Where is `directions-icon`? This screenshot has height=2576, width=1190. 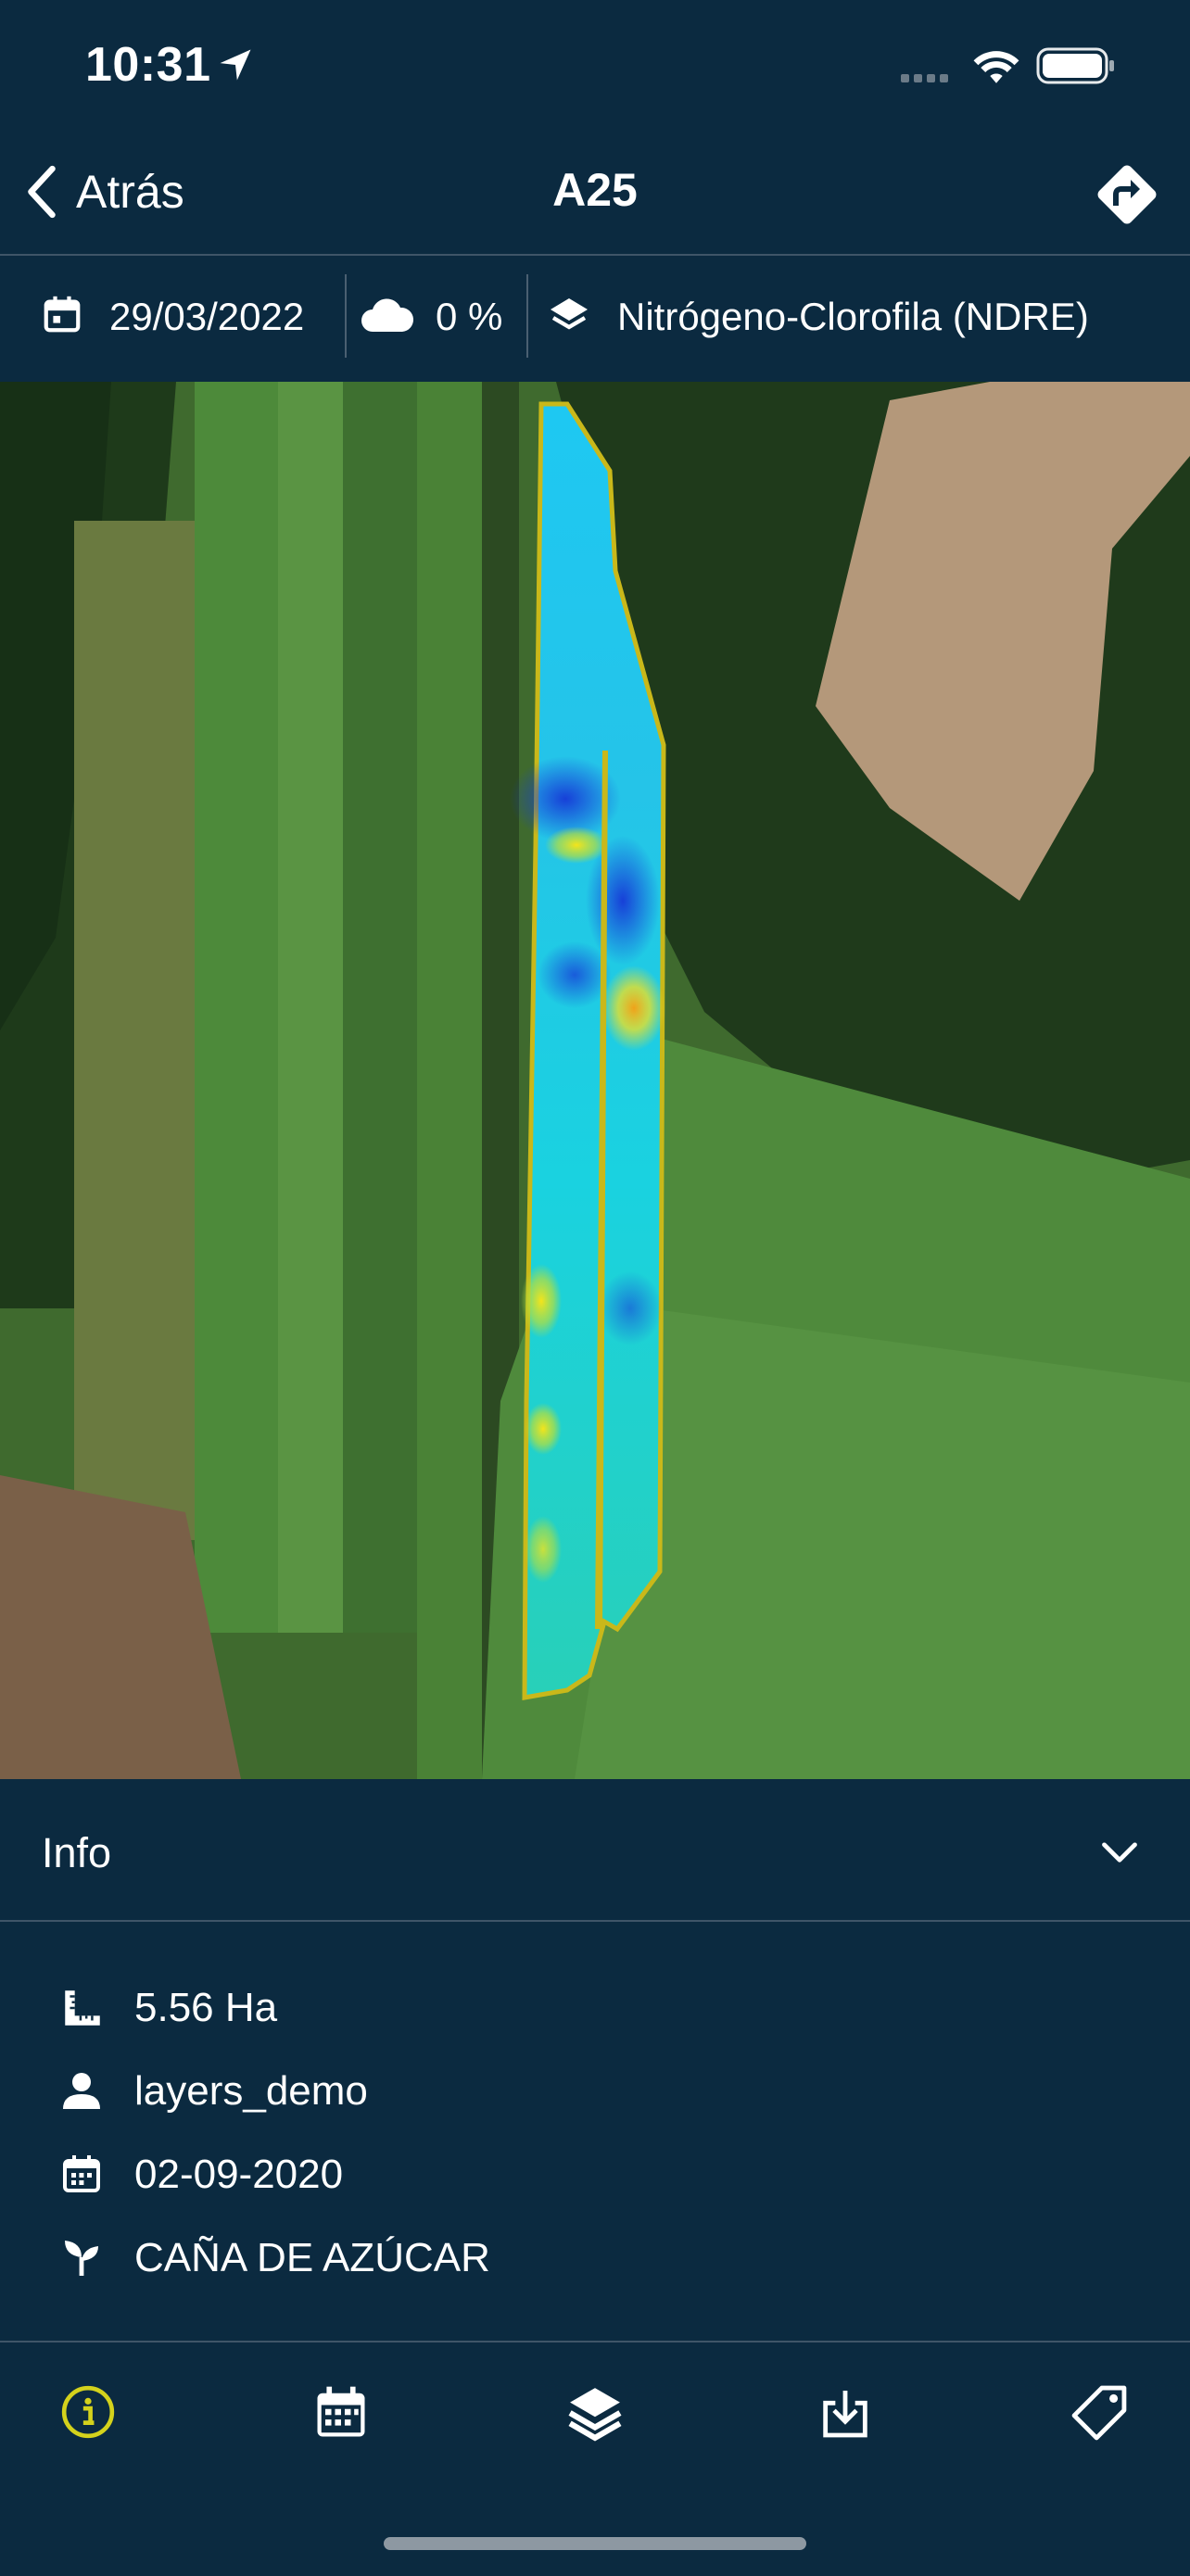 directions-icon is located at coordinates (1127, 195).